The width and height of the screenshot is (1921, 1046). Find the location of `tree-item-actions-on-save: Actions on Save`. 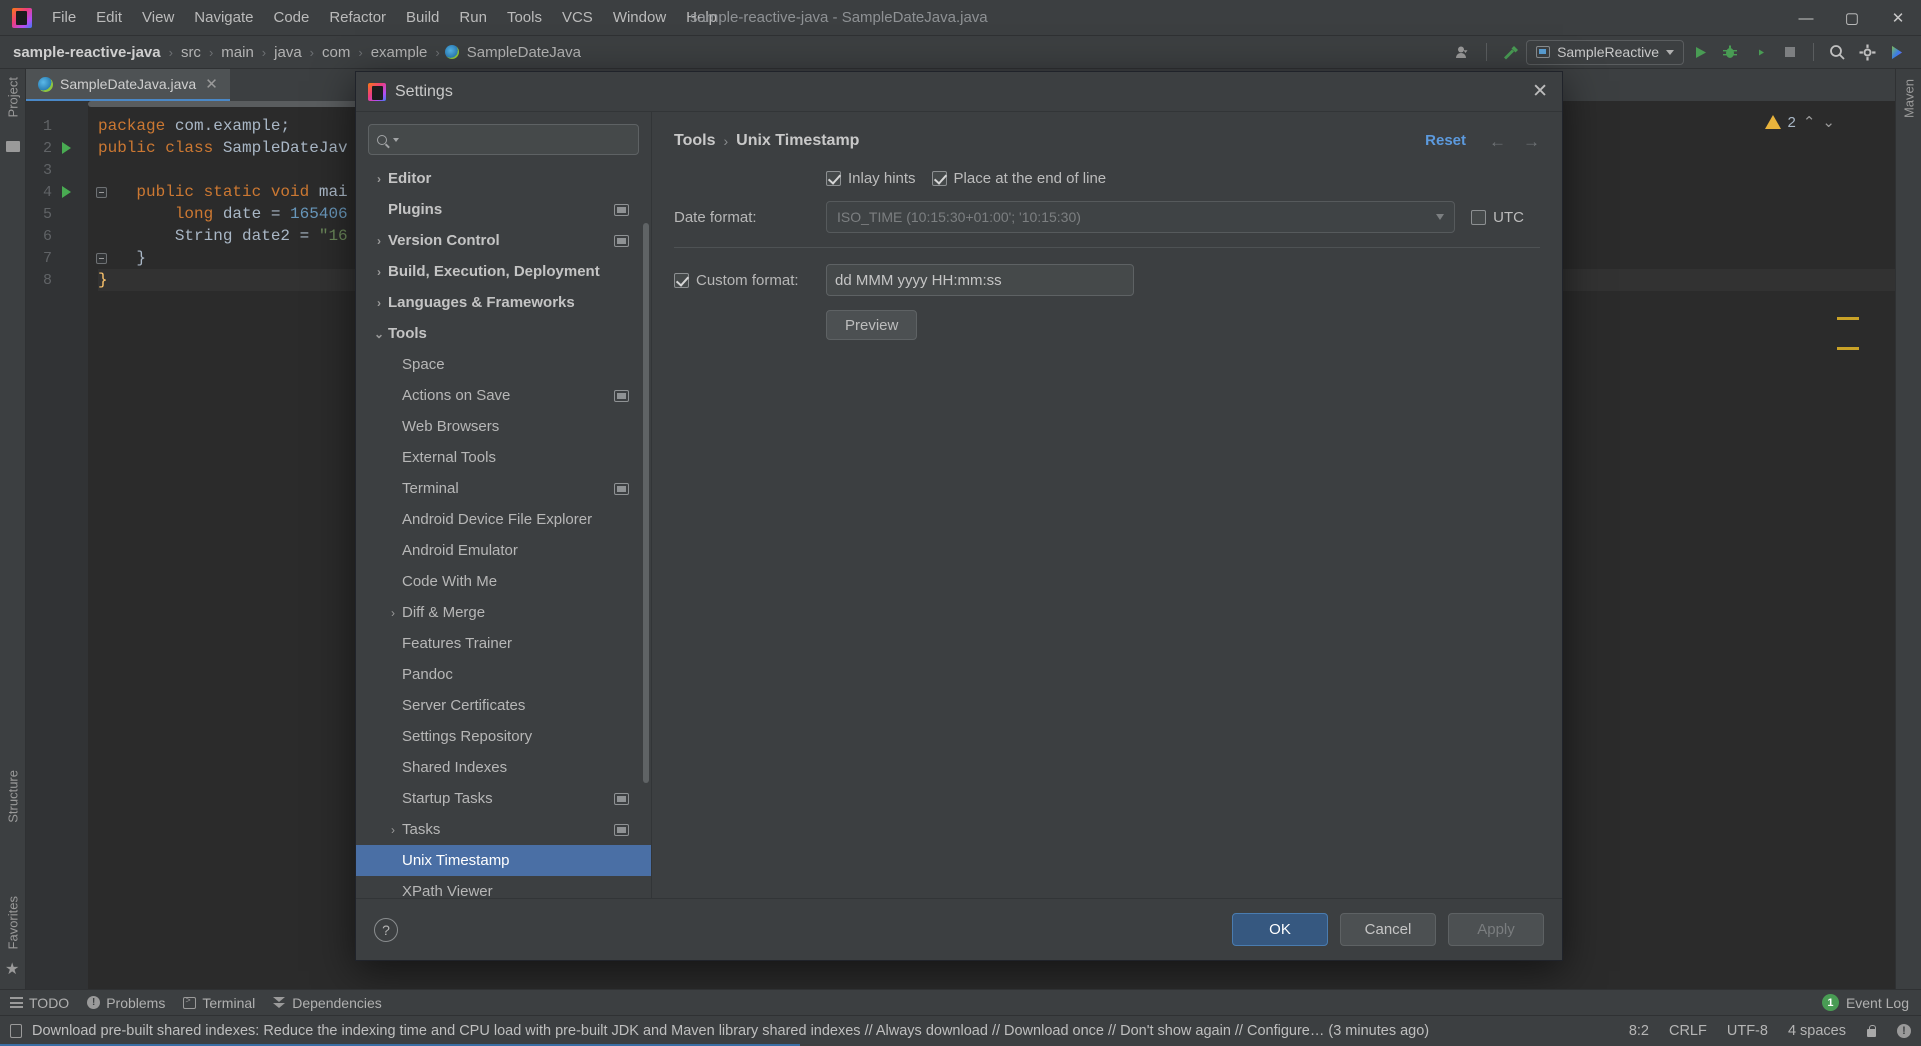

tree-item-actions-on-save: Actions on Save is located at coordinates (503, 395).